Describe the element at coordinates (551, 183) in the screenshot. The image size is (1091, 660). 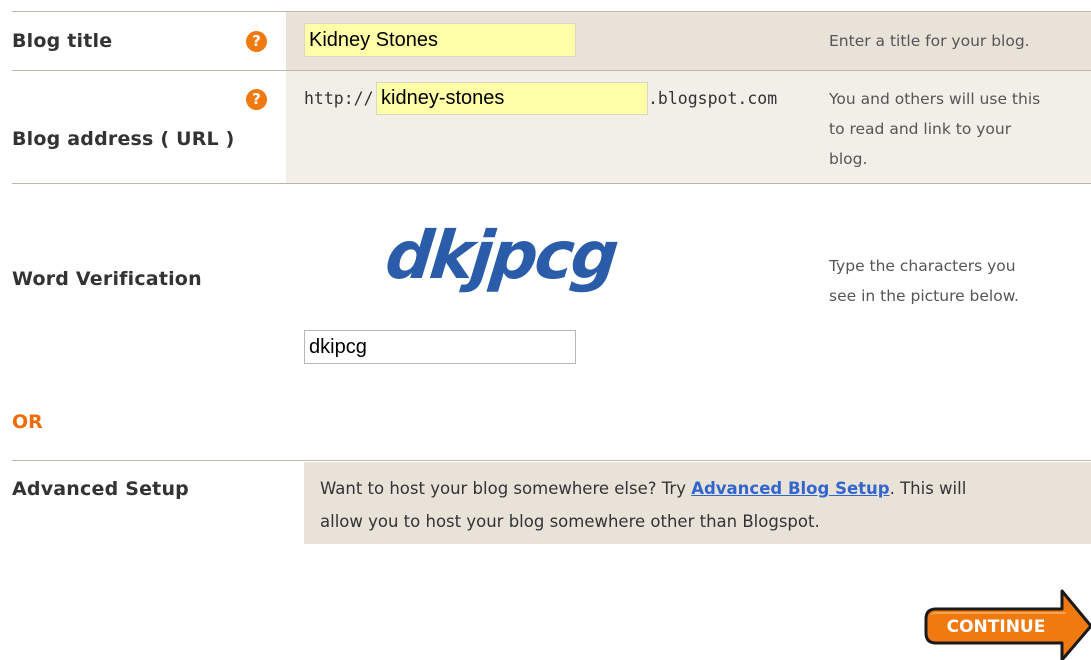
I see `divider-address` at that location.